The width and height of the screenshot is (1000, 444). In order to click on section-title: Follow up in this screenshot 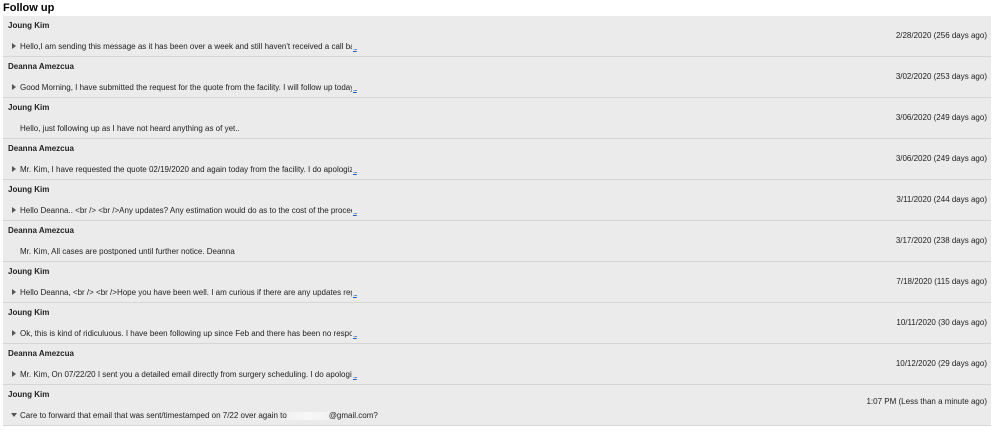, I will do `click(29, 8)`.